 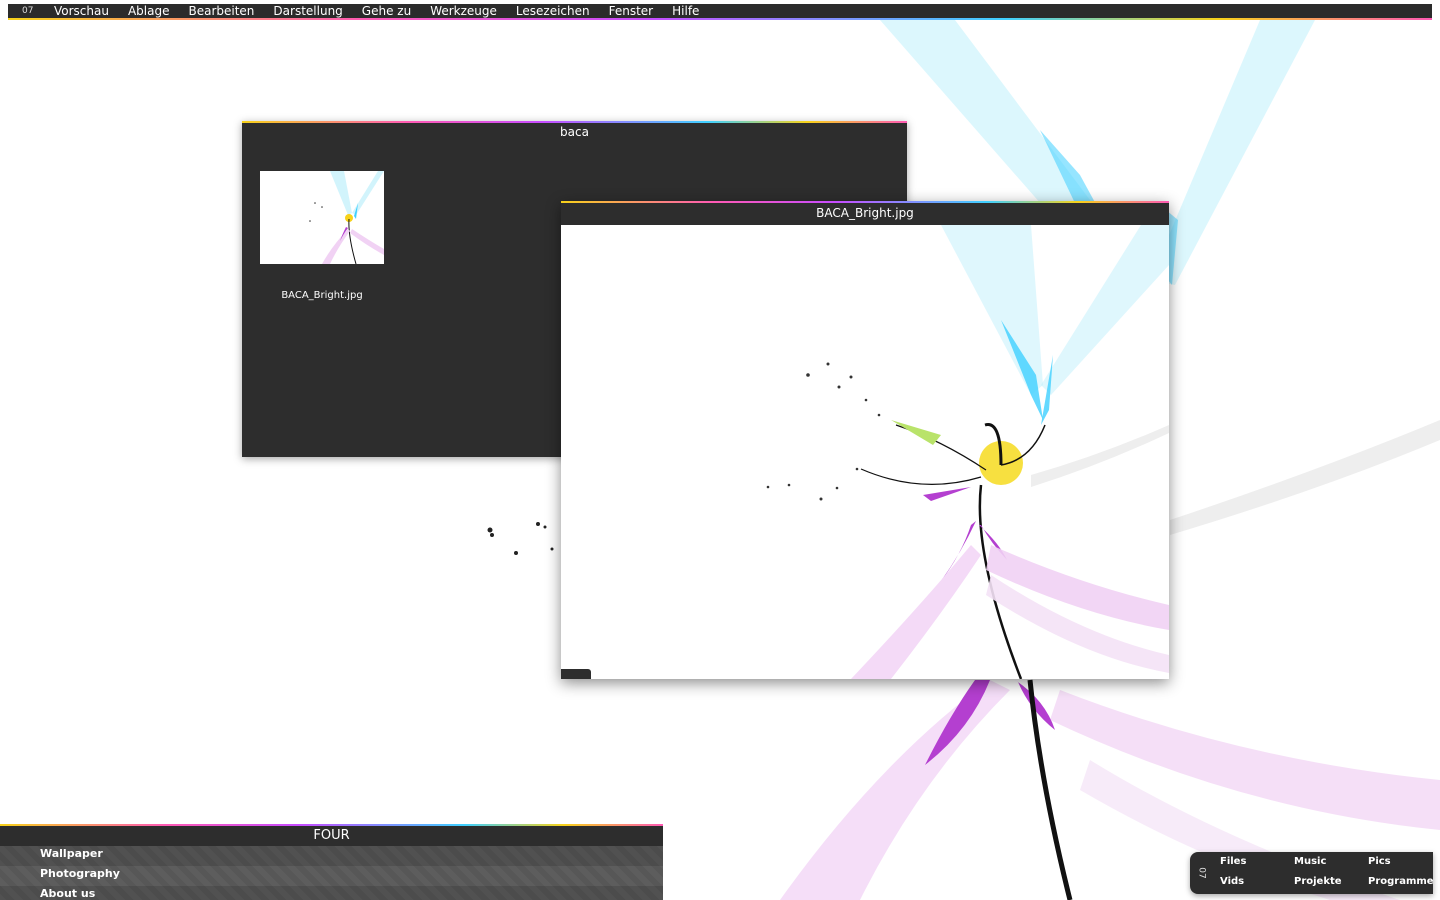 What do you see at coordinates (720, 19) in the screenshot?
I see `menu-bar-accent` at bounding box center [720, 19].